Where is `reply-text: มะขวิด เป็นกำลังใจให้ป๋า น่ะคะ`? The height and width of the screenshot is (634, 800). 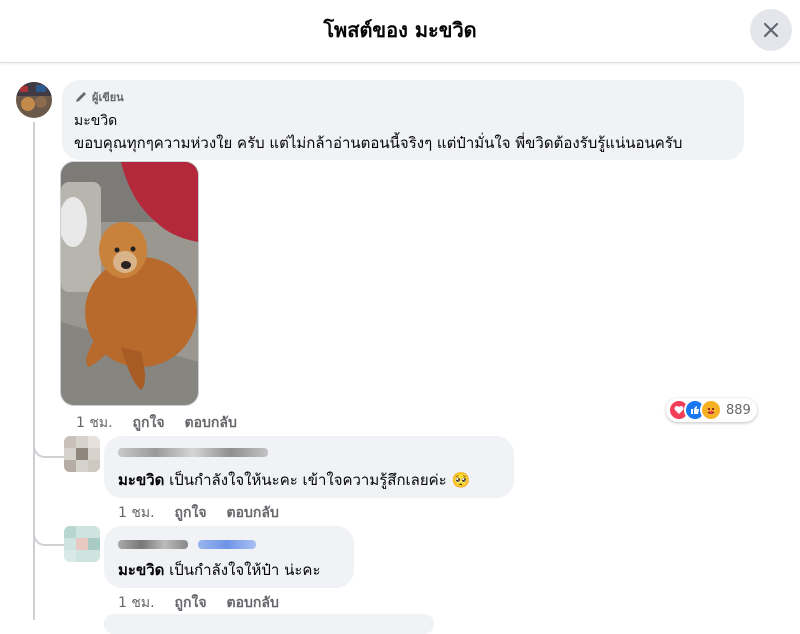 reply-text: มะขวิด เป็นกำลังใจให้ป๋า น่ะคะ is located at coordinates (219, 570).